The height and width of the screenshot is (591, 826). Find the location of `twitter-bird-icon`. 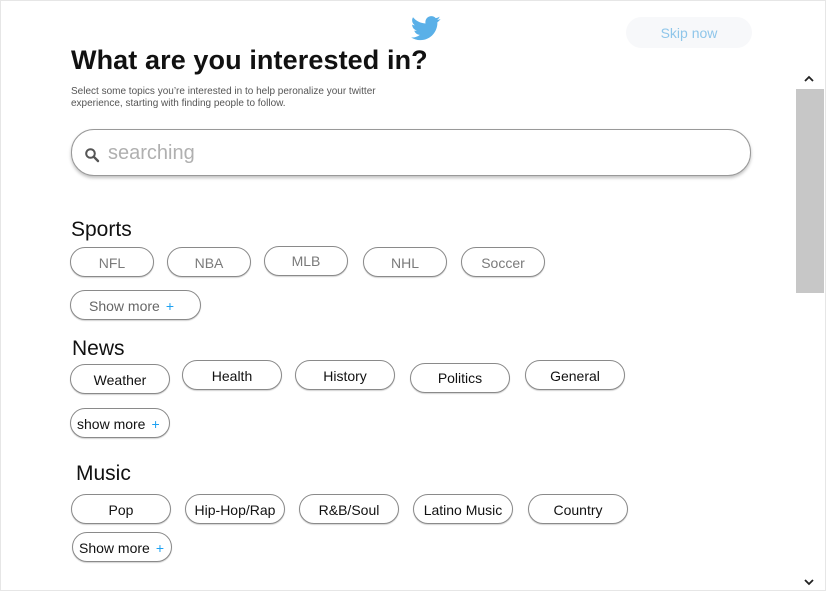

twitter-bird-icon is located at coordinates (426, 28).